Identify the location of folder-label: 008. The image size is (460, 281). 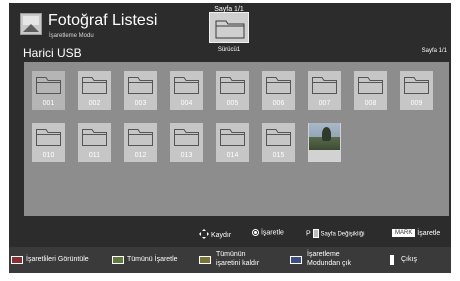
(370, 103).